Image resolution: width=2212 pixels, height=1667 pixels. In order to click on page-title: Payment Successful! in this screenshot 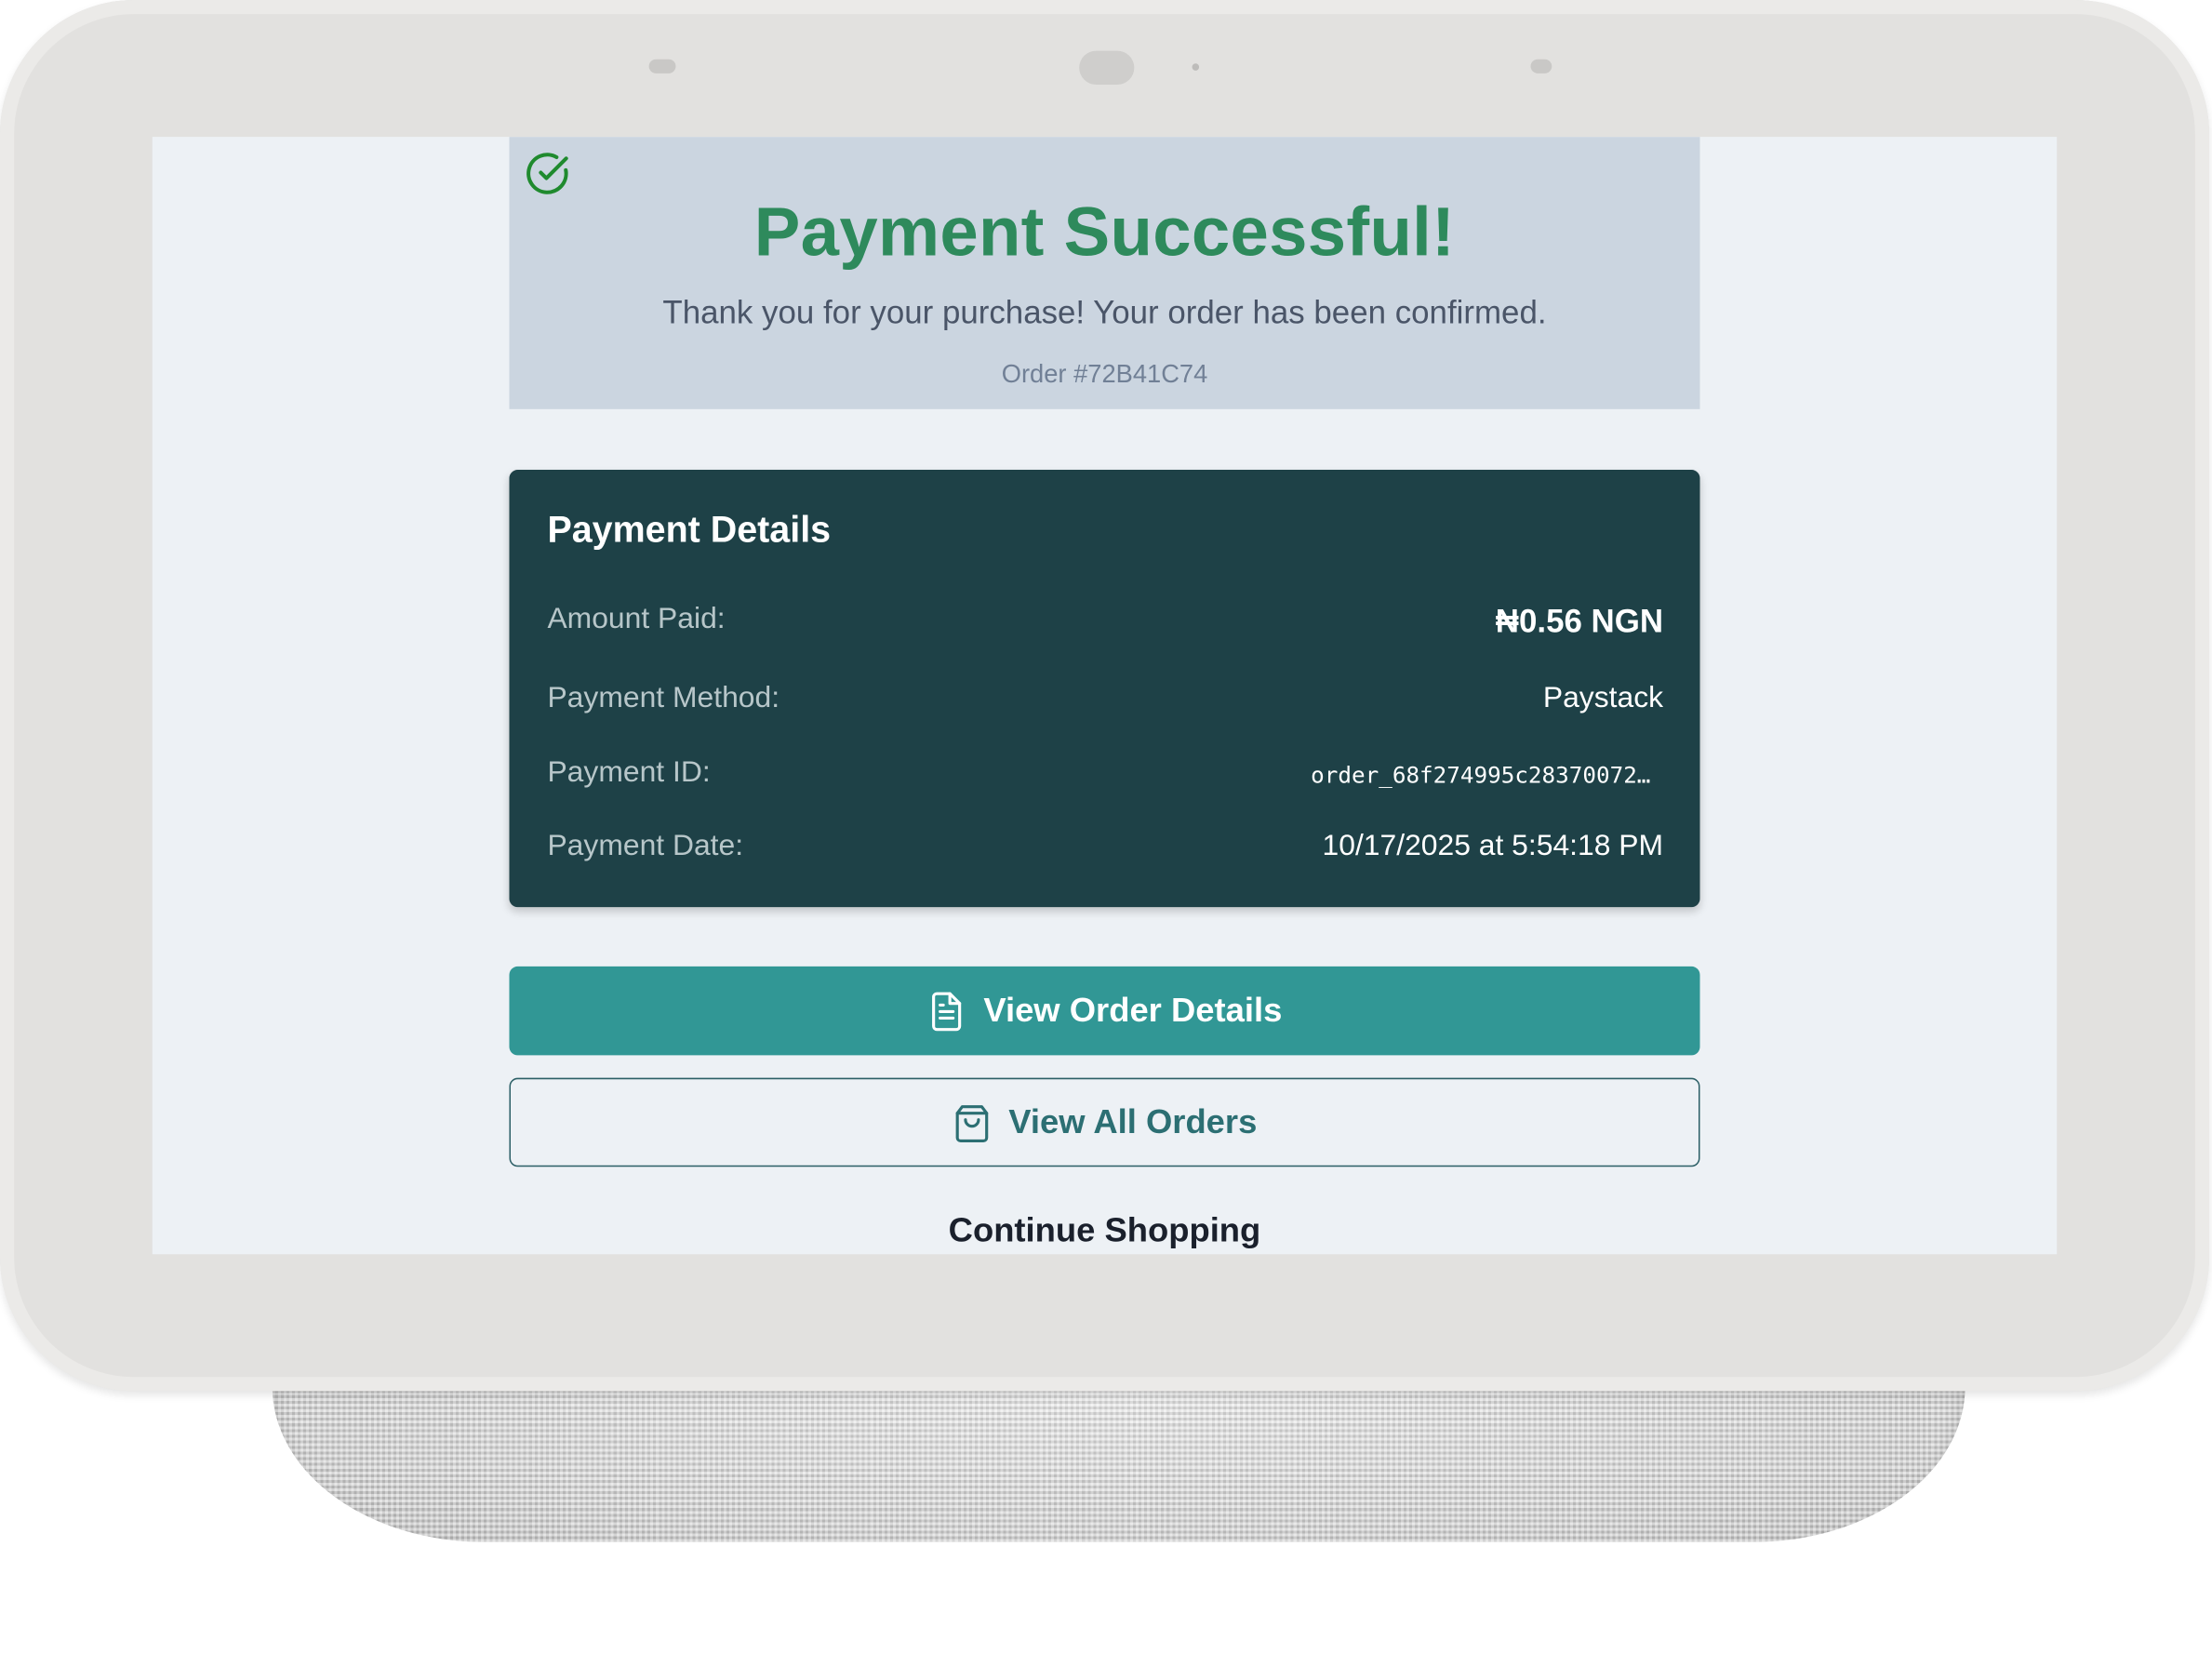, I will do `click(1104, 233)`.